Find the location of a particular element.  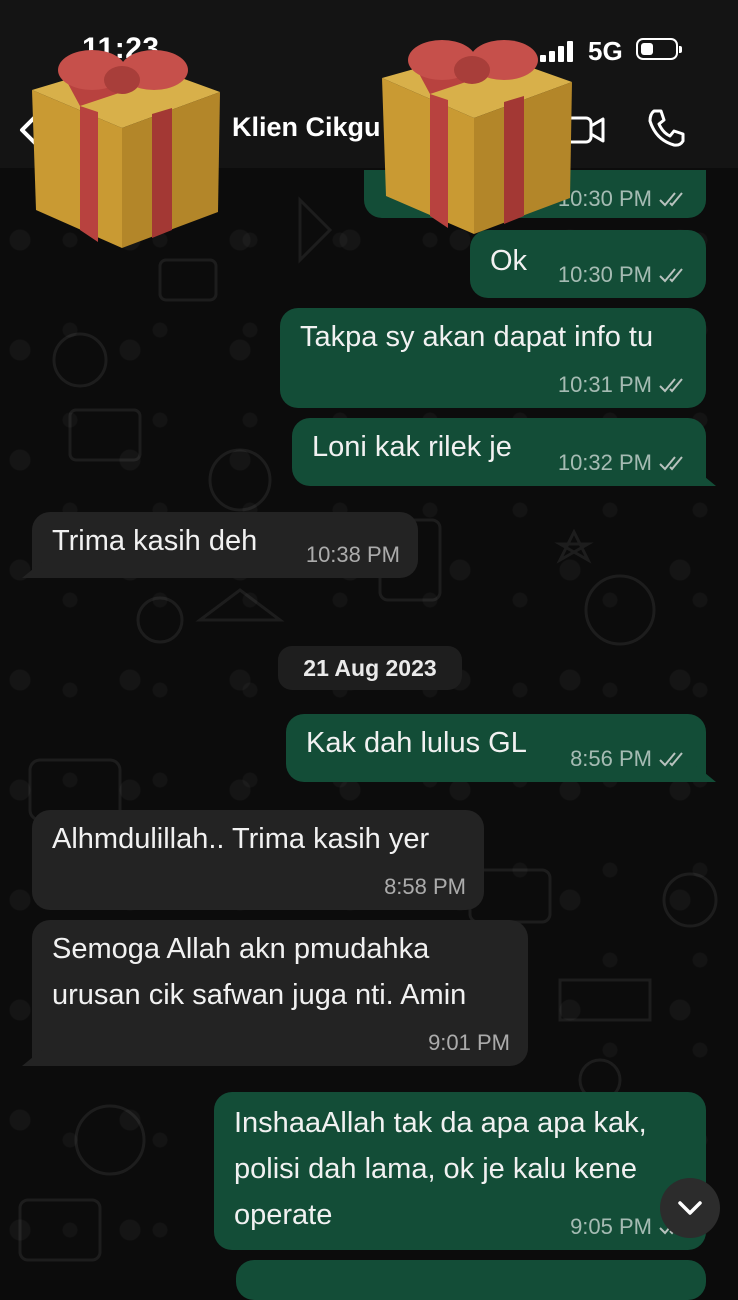

message-outgoing: Loni kak rilek je 10:32 PM is located at coordinates (504, 452).